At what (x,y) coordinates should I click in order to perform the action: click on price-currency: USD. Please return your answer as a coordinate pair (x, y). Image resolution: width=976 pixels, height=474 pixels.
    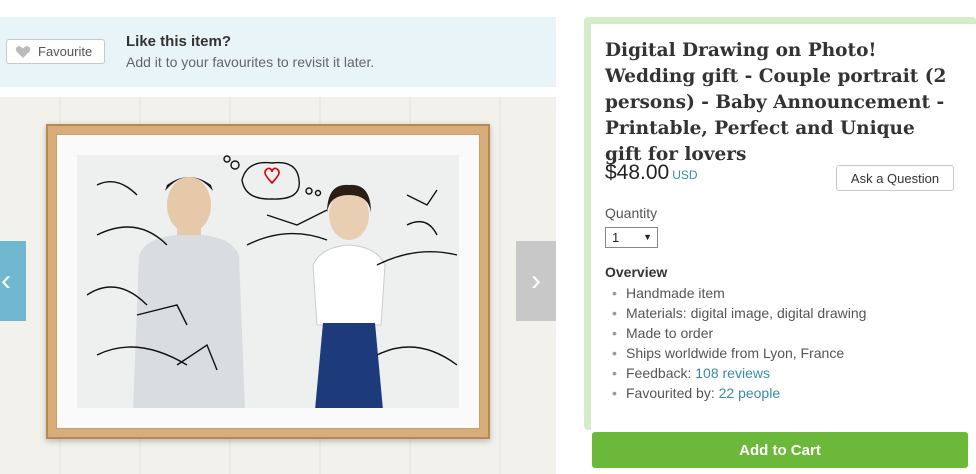
    Looking at the image, I should click on (685, 175).